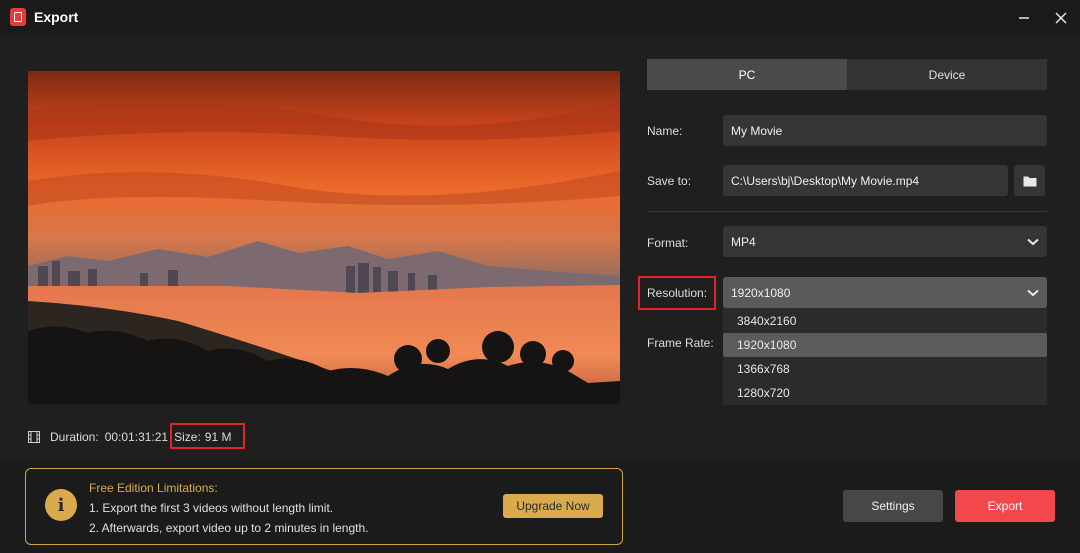 This screenshot has height=553, width=1080. Describe the element at coordinates (668, 243) in the screenshot. I see `format-label: Format:` at that location.